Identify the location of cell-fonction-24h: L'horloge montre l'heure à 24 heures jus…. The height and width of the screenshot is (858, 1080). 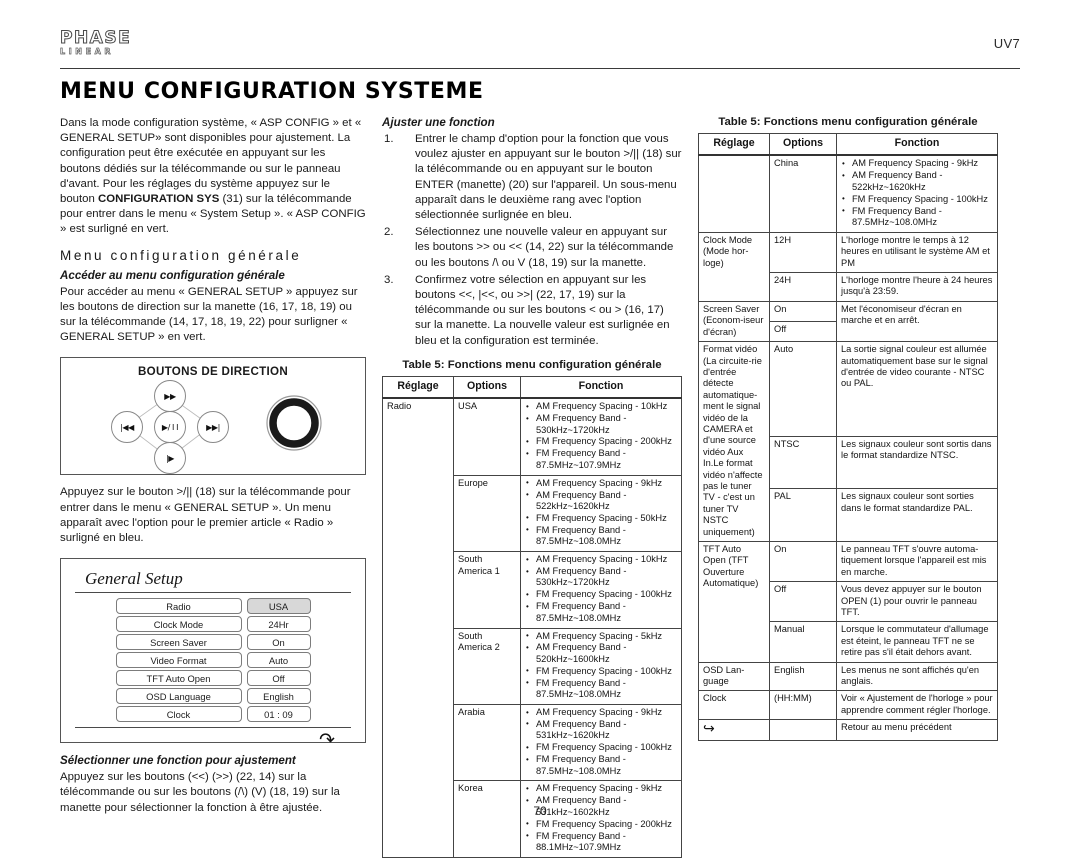
(917, 287).